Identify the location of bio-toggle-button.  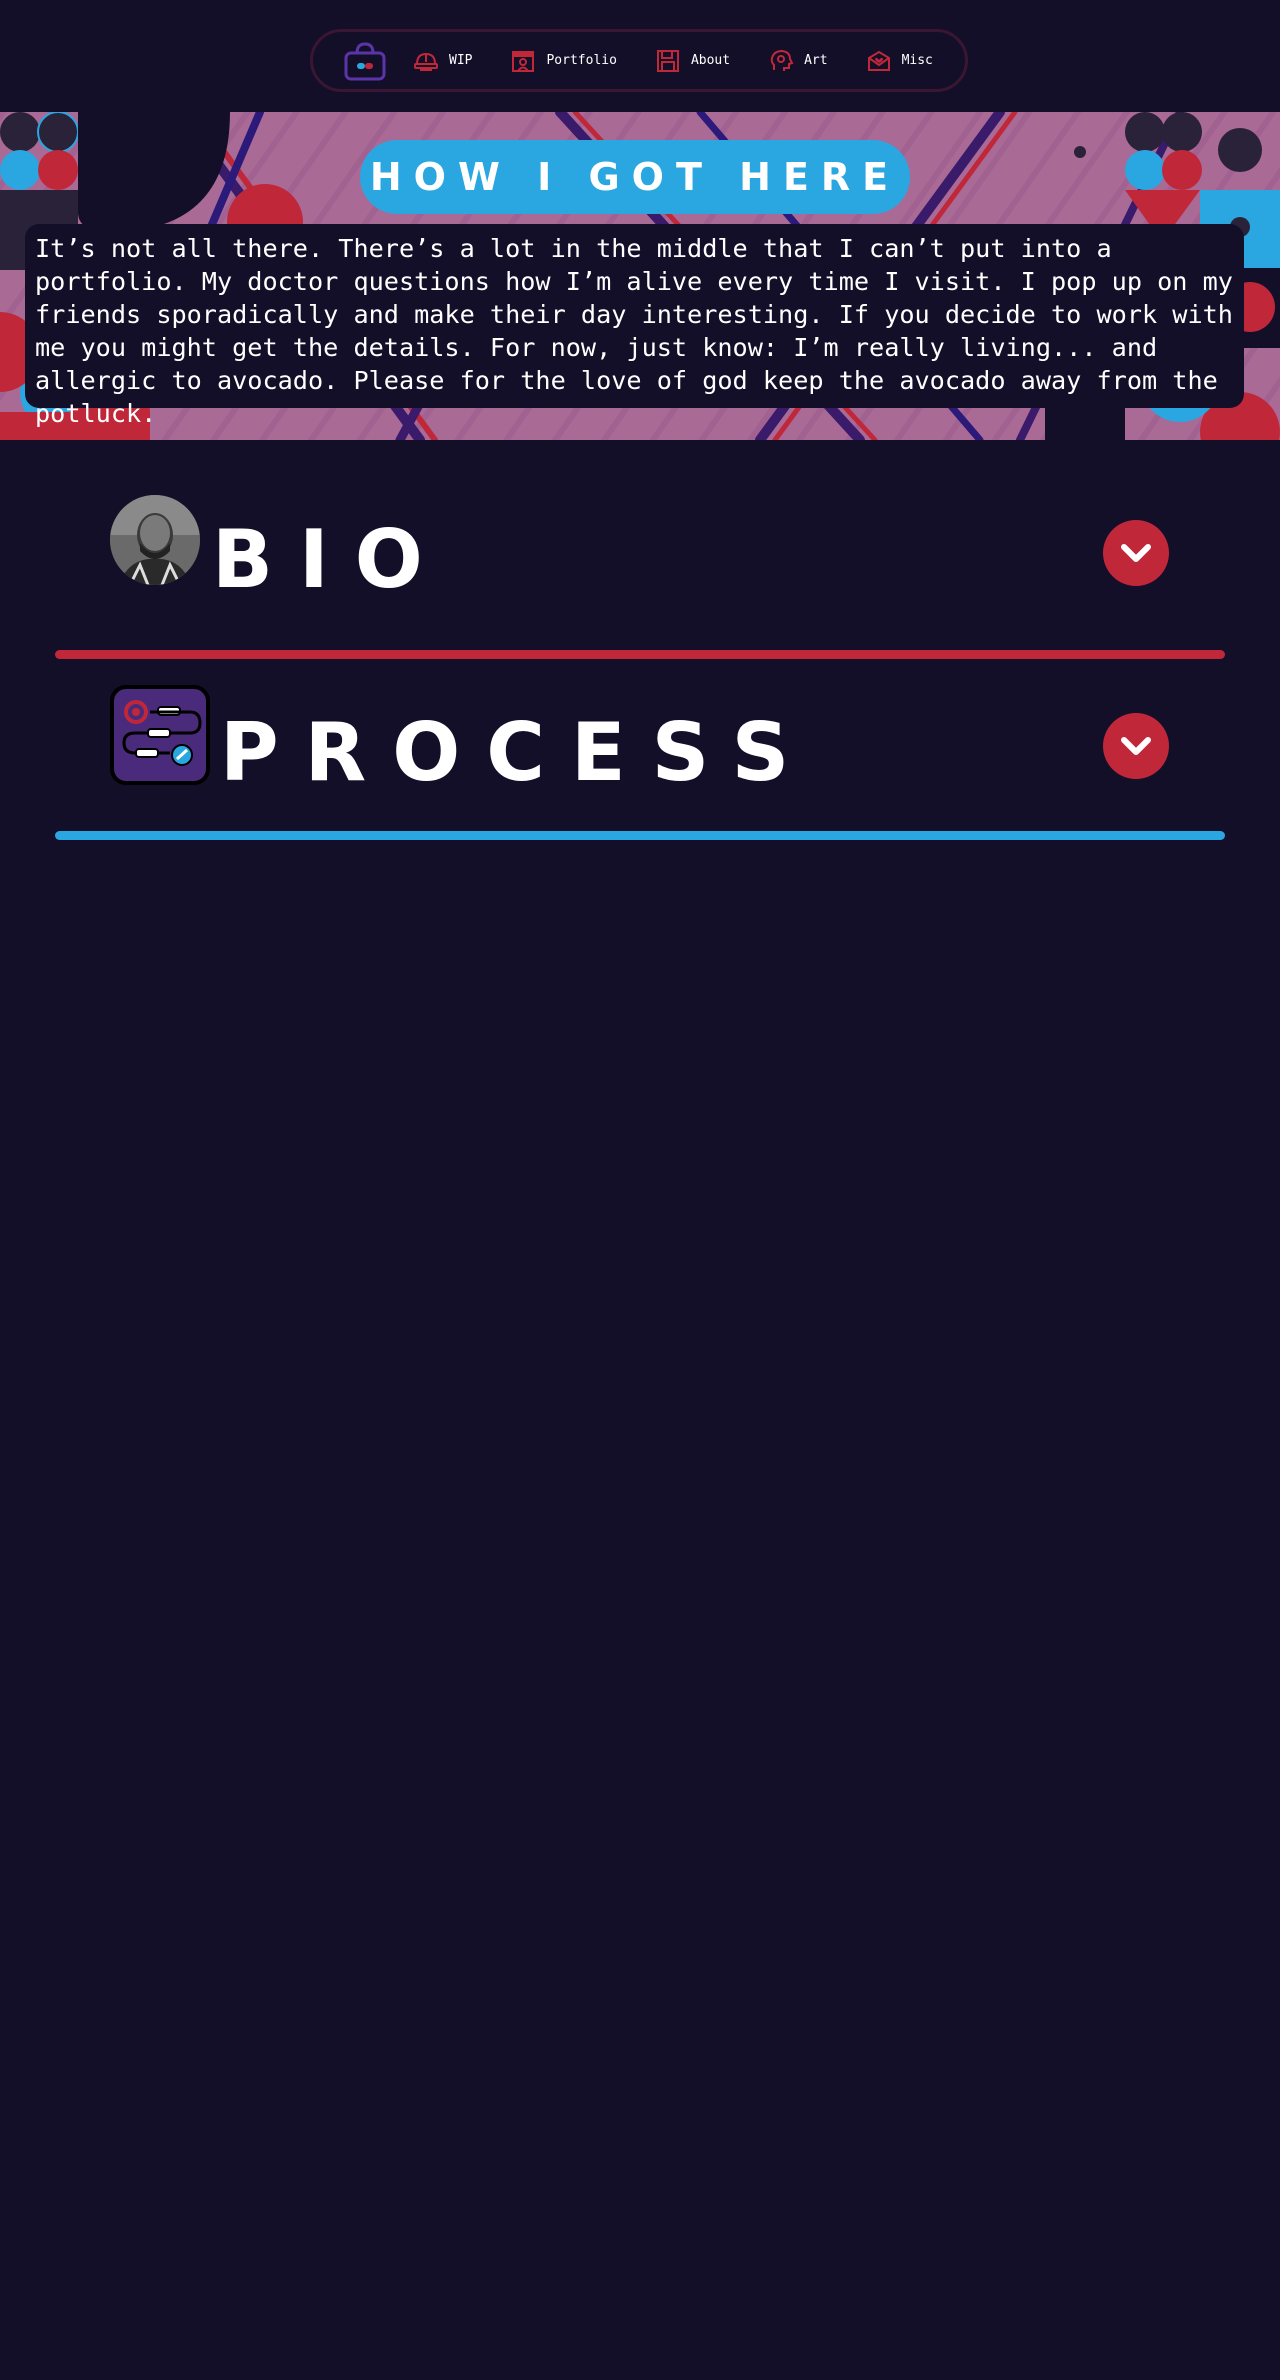
(1136, 553).